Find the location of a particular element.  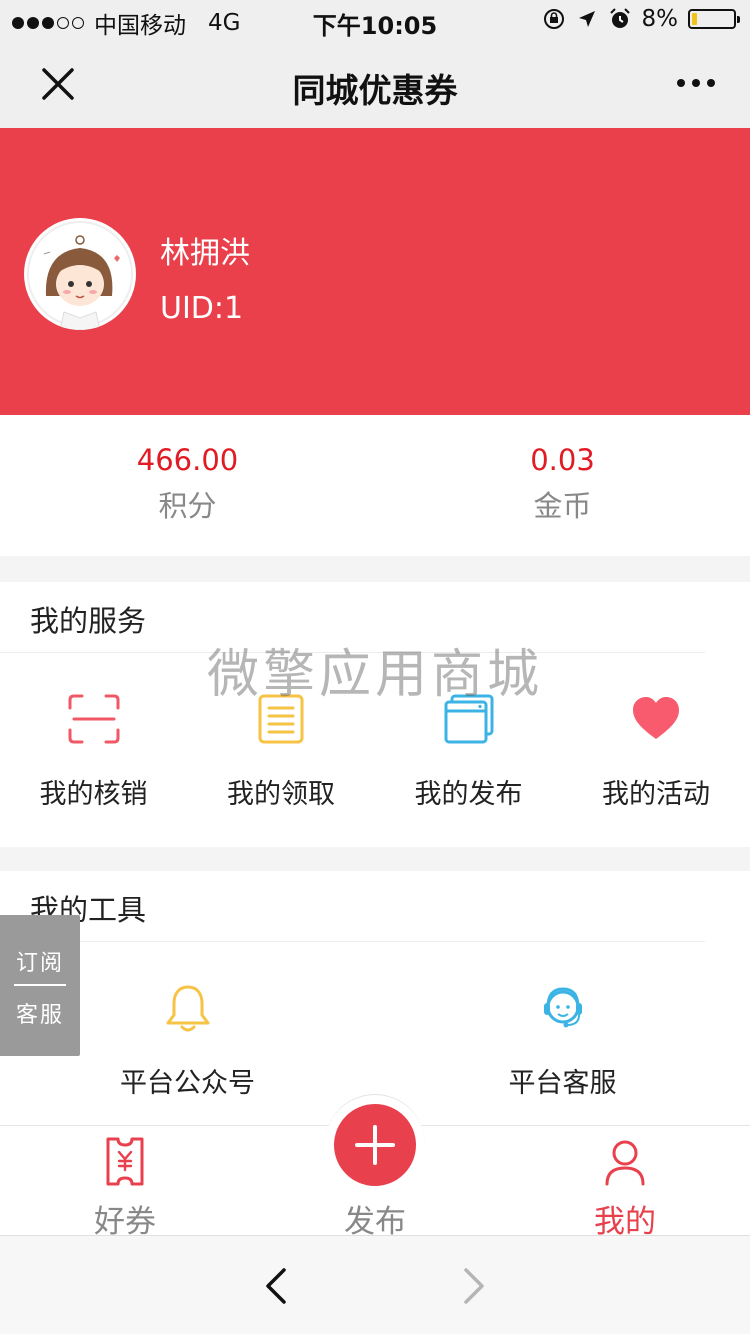

floating-side-panel: 订阅 客服 is located at coordinates (40, 985).